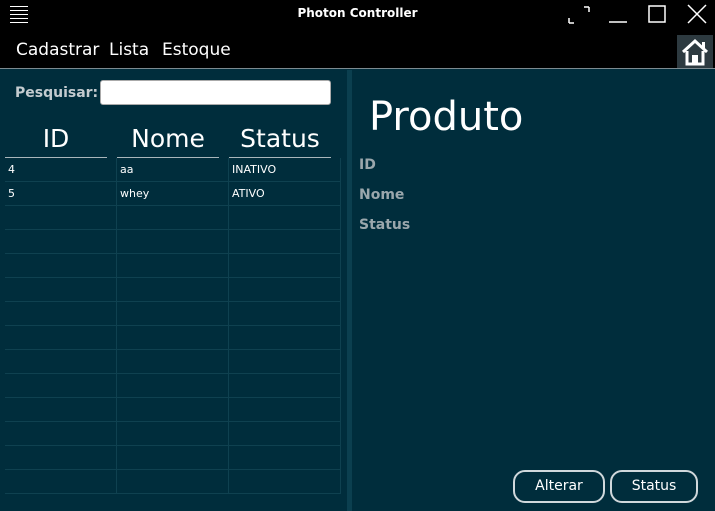 This screenshot has width=715, height=511. I want to click on close-icon, so click(697, 15).